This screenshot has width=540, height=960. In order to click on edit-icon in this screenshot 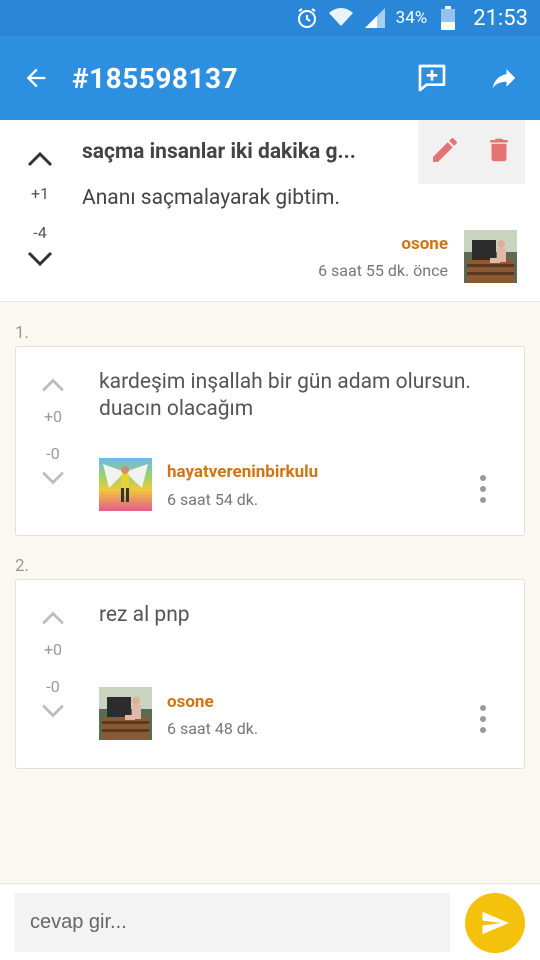, I will do `click(445, 149)`.